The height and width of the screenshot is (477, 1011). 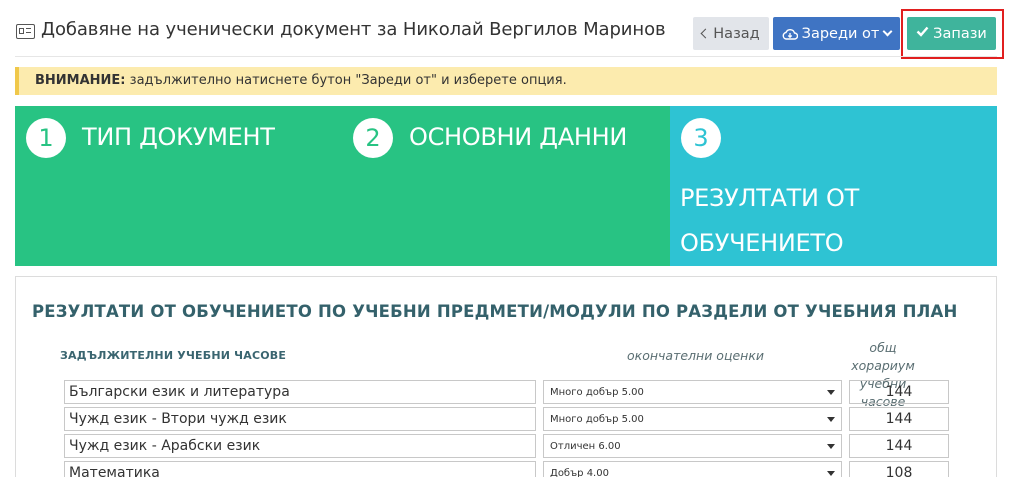 What do you see at coordinates (790, 34) in the screenshot?
I see `cloud-download-icon` at bounding box center [790, 34].